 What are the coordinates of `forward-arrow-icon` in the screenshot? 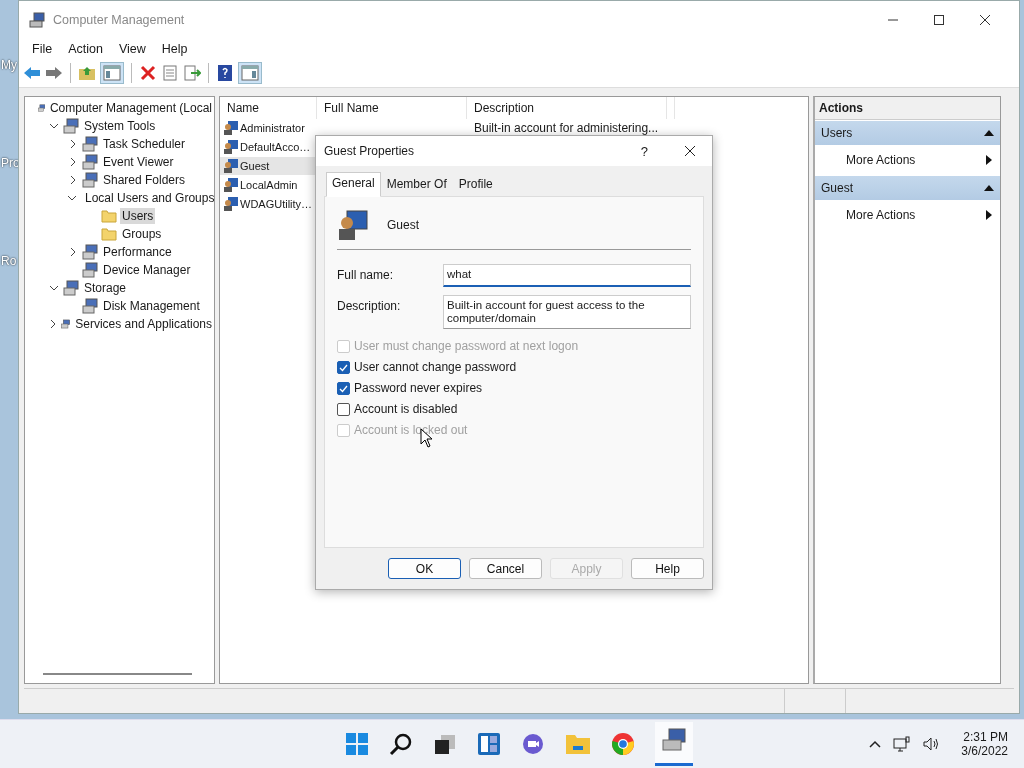 It's located at (54, 73).